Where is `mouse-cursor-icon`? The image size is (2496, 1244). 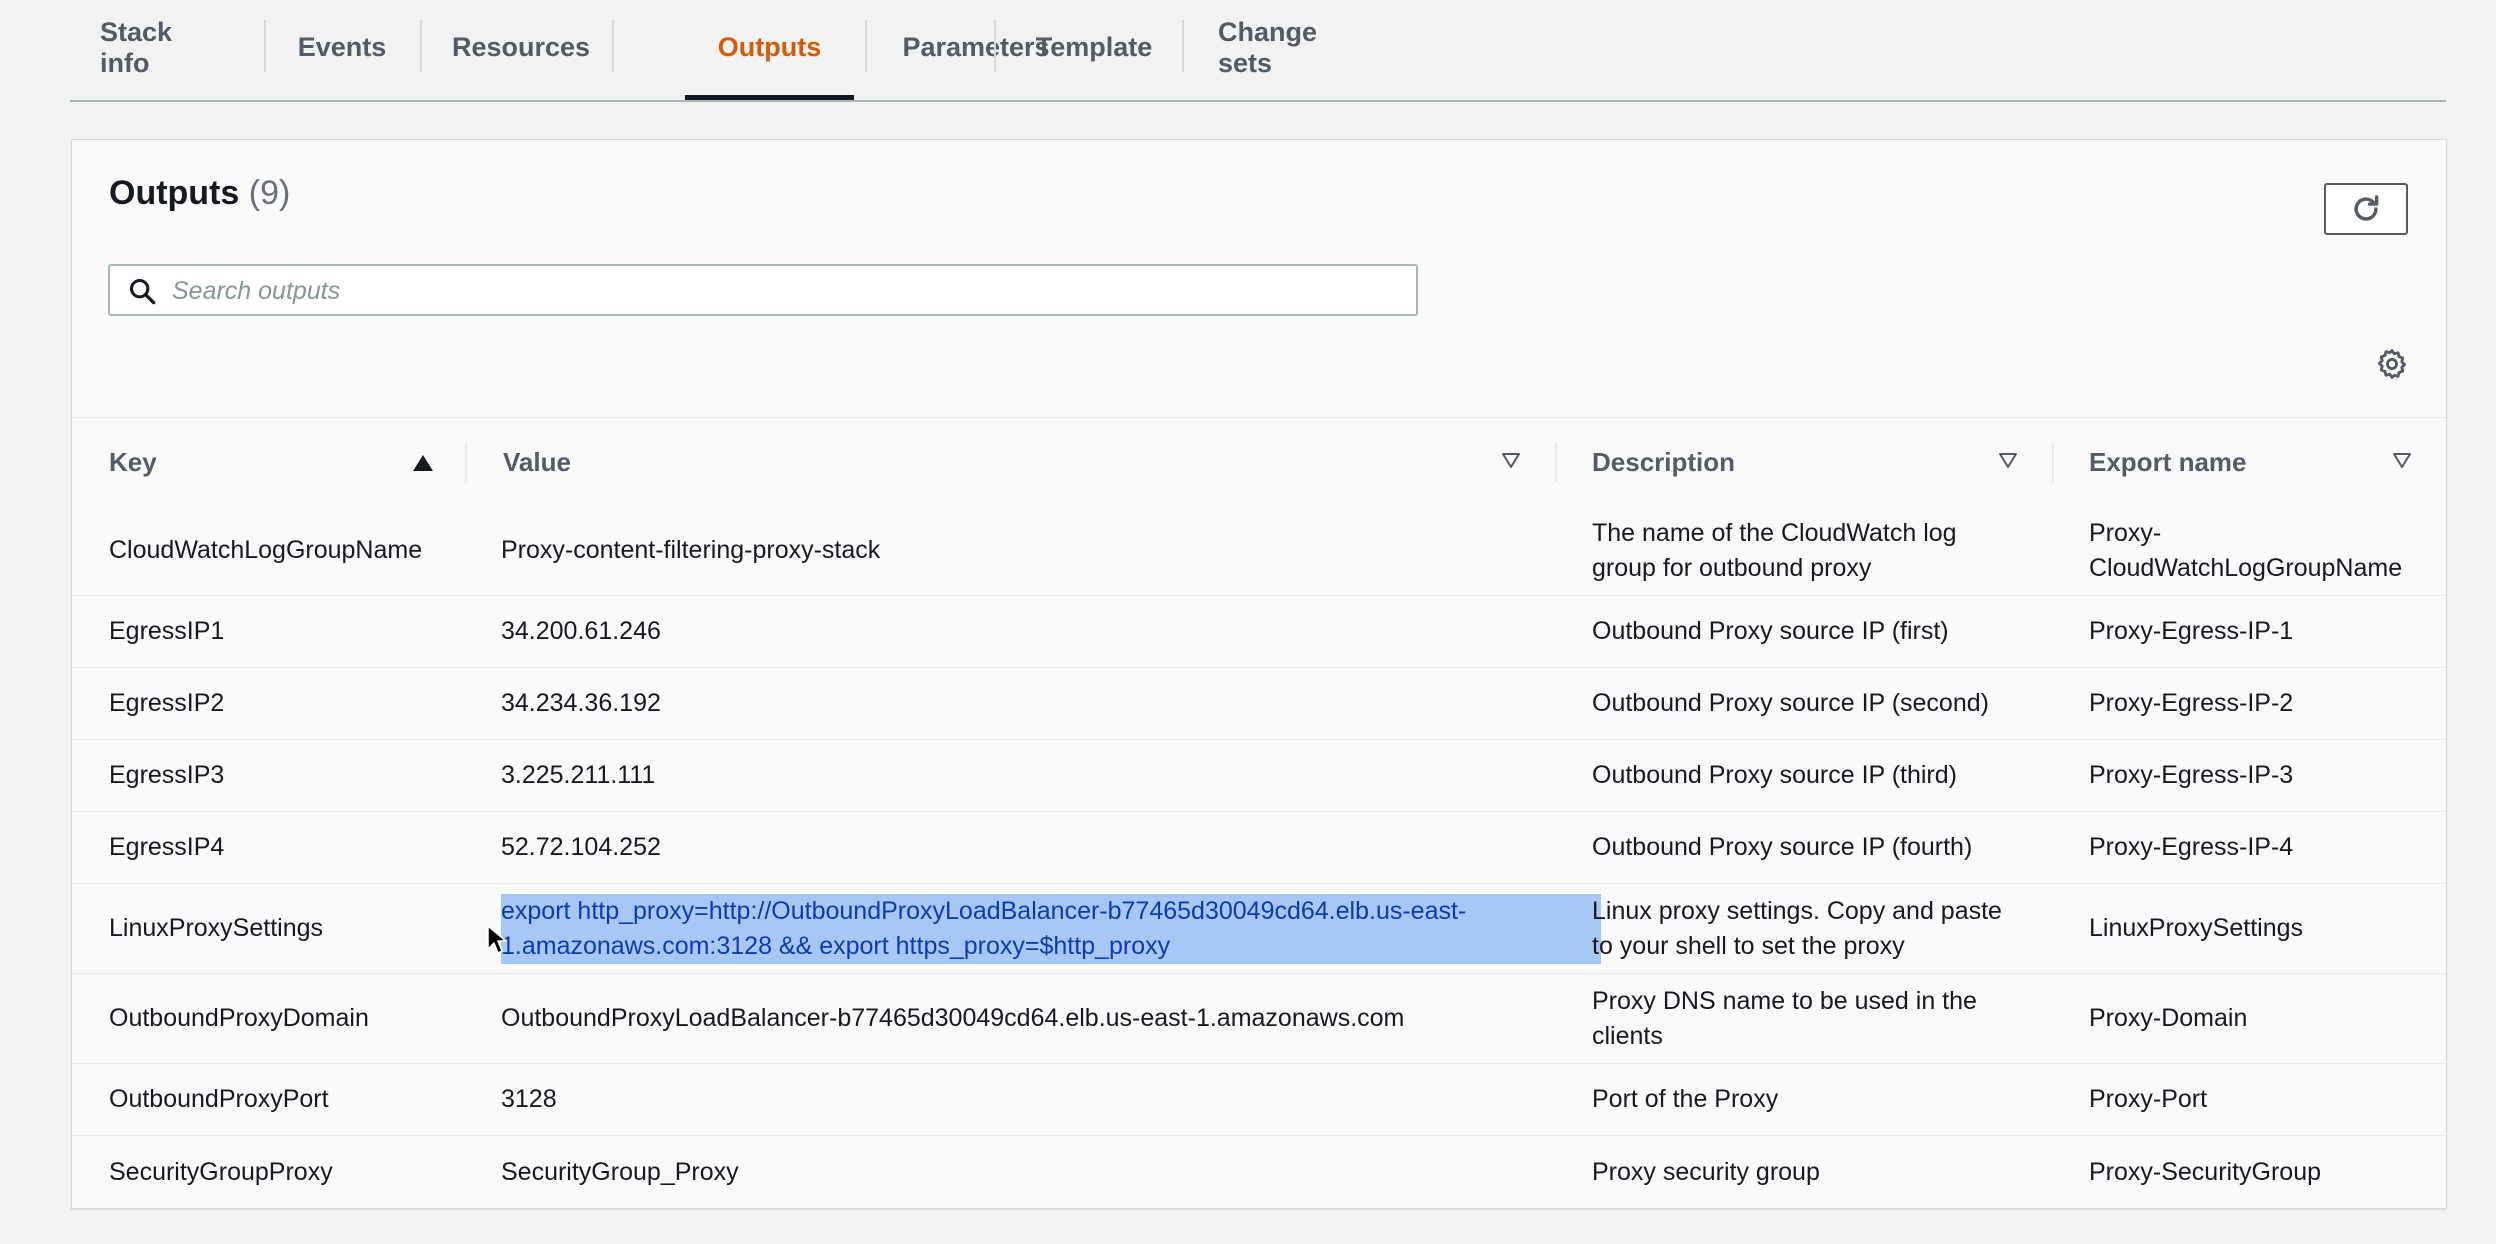 mouse-cursor-icon is located at coordinates (497, 939).